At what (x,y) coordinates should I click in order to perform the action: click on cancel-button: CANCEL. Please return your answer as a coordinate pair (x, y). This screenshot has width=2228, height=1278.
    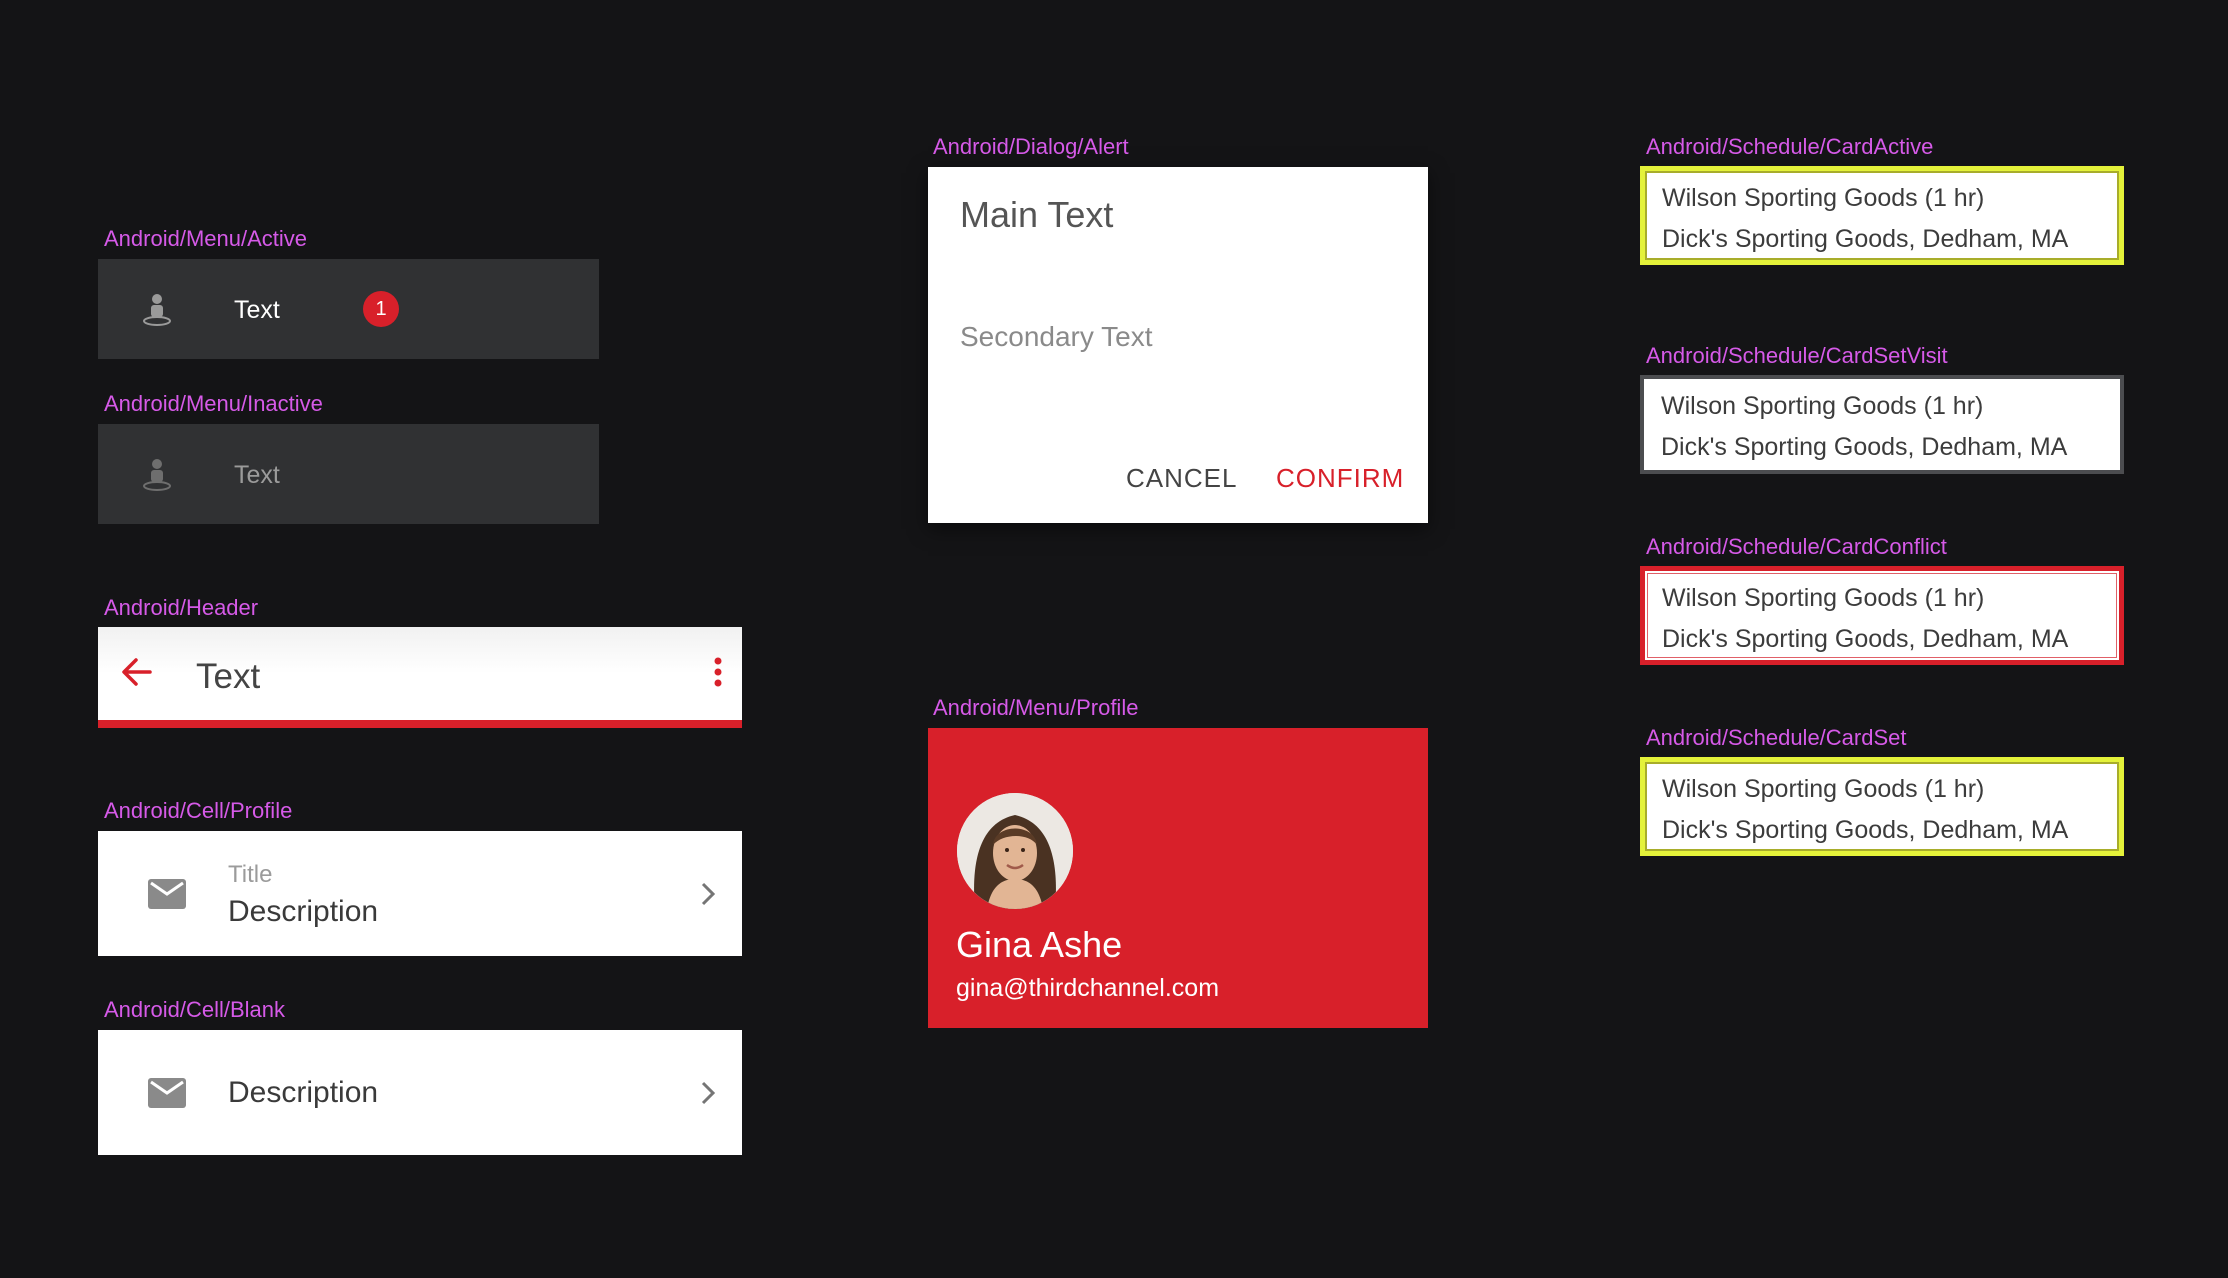
    Looking at the image, I should click on (1181, 478).